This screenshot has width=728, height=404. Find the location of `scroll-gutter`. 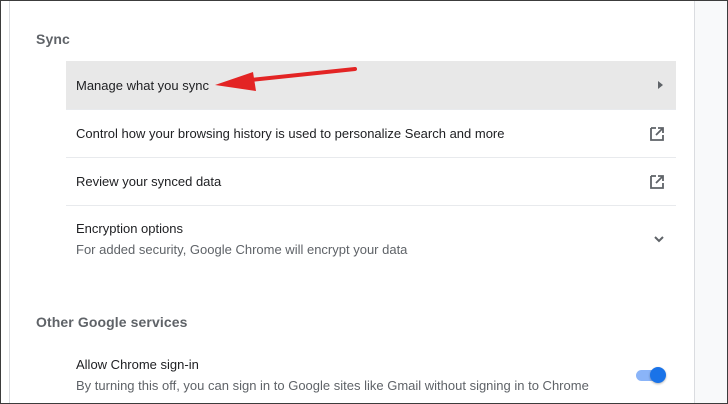

scroll-gutter is located at coordinates (711, 202).